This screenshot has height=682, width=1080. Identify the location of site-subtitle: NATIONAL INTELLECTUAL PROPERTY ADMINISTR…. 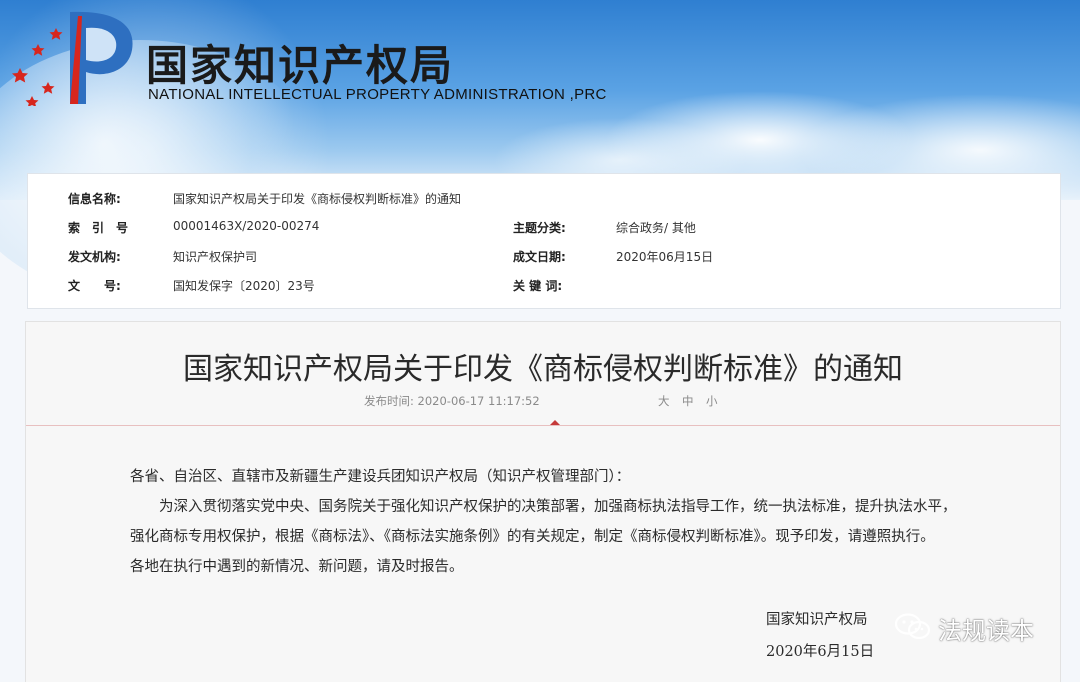
(377, 94).